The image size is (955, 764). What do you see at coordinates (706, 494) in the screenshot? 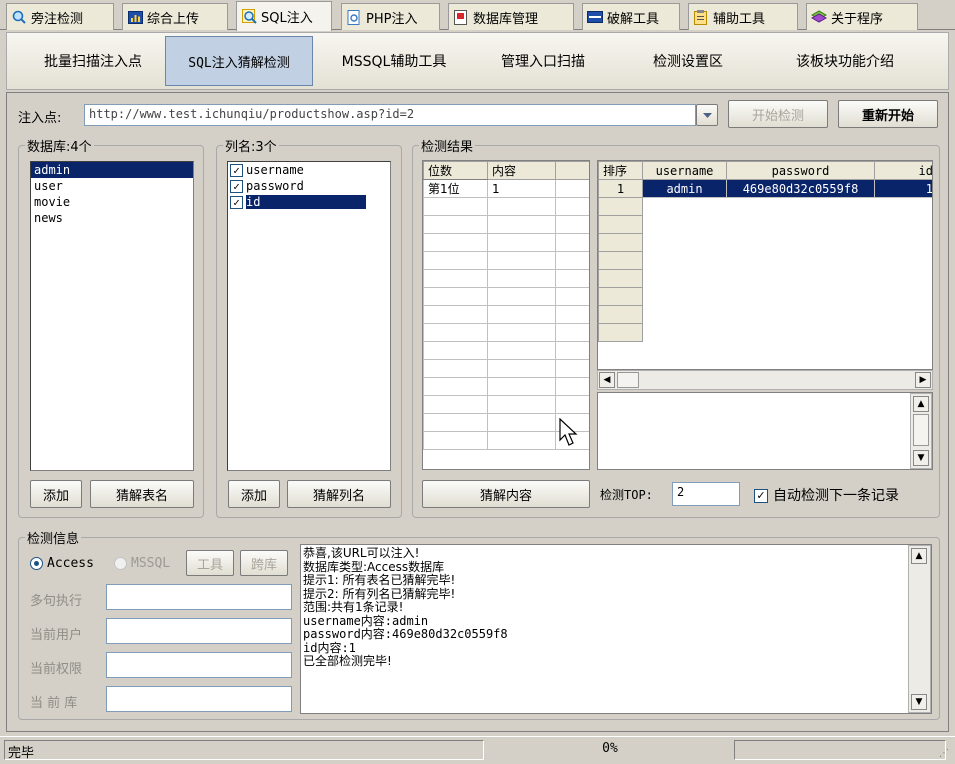
I see `top-input: 2` at bounding box center [706, 494].